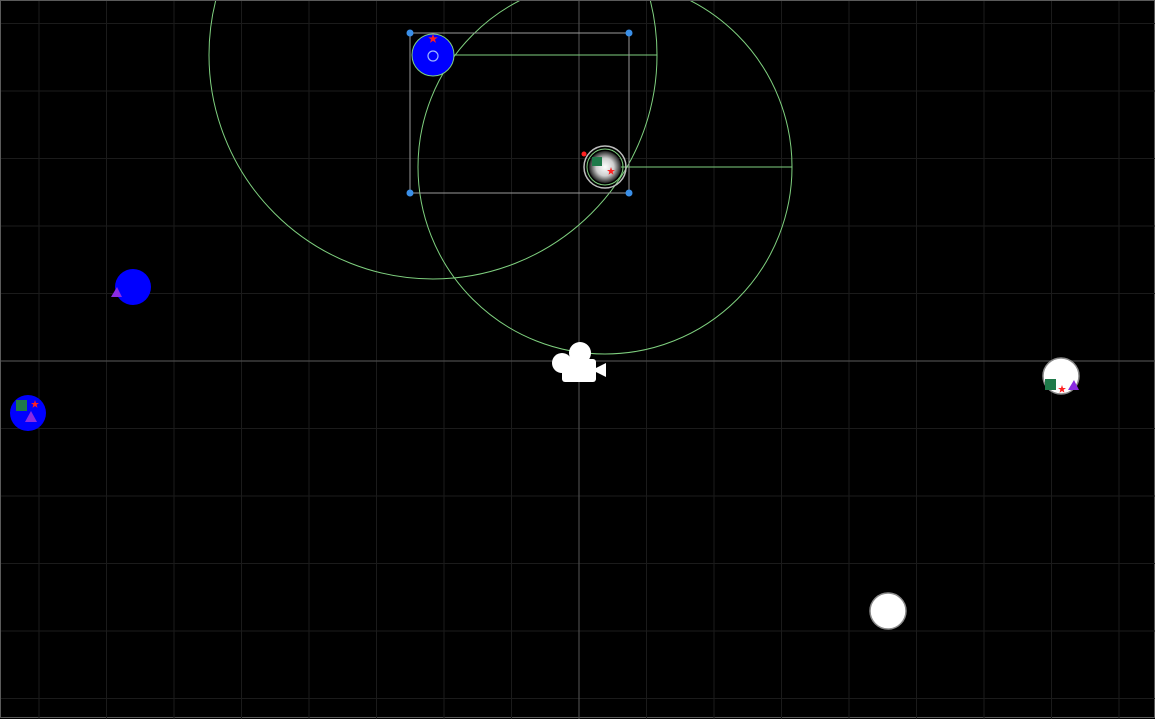 Image resolution: width=1155 pixels, height=719 pixels. I want to click on pivot-dot, so click(584, 154).